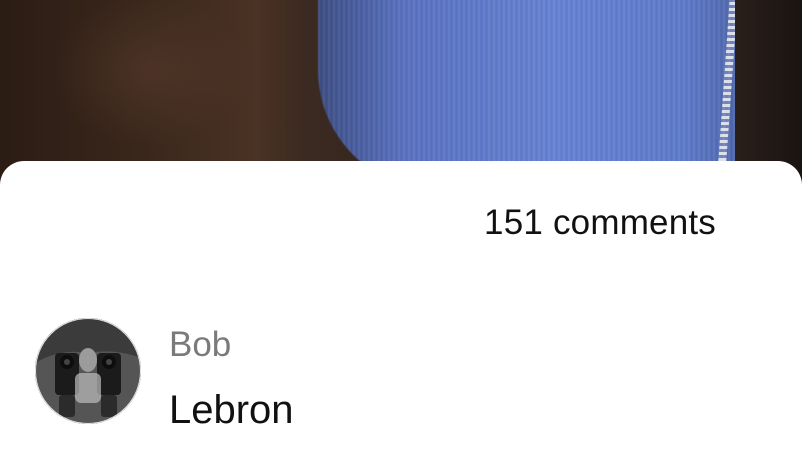  I want to click on avatar, so click(88, 371).